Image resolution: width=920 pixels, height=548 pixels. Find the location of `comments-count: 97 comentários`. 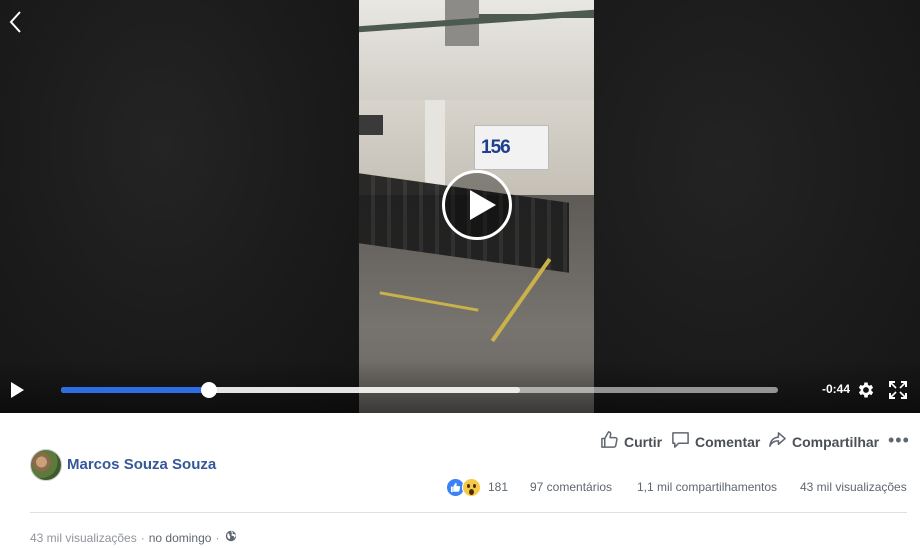

comments-count: 97 comentários is located at coordinates (571, 487).